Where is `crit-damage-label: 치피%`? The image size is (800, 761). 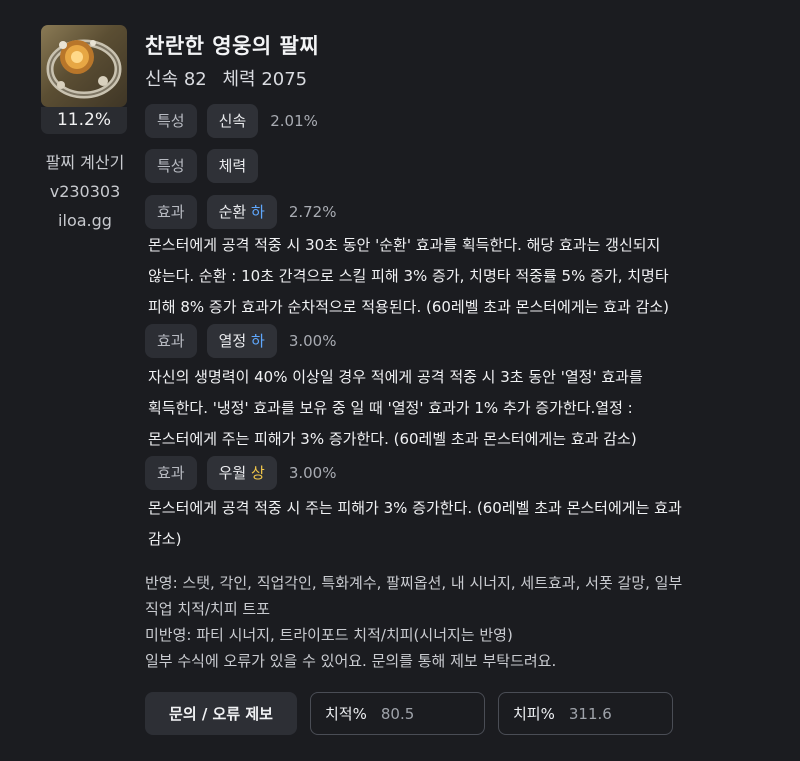 crit-damage-label: 치피% is located at coordinates (534, 714).